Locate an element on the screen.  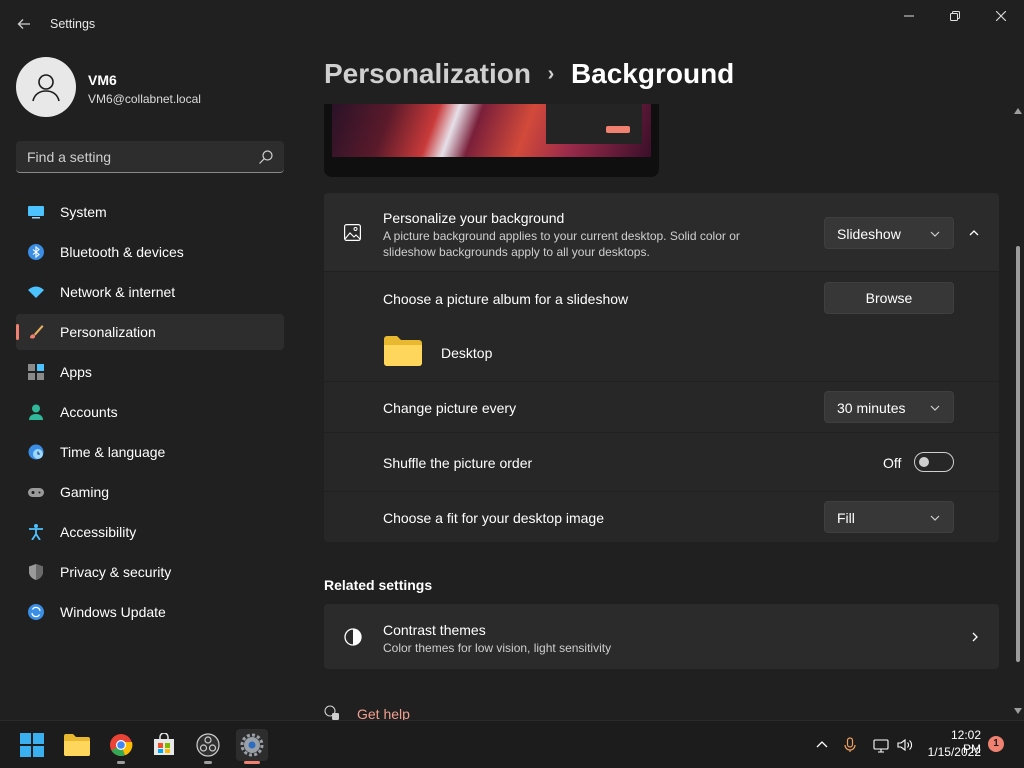
sidebar-item-label: Personalization is located at coordinates (108, 332).